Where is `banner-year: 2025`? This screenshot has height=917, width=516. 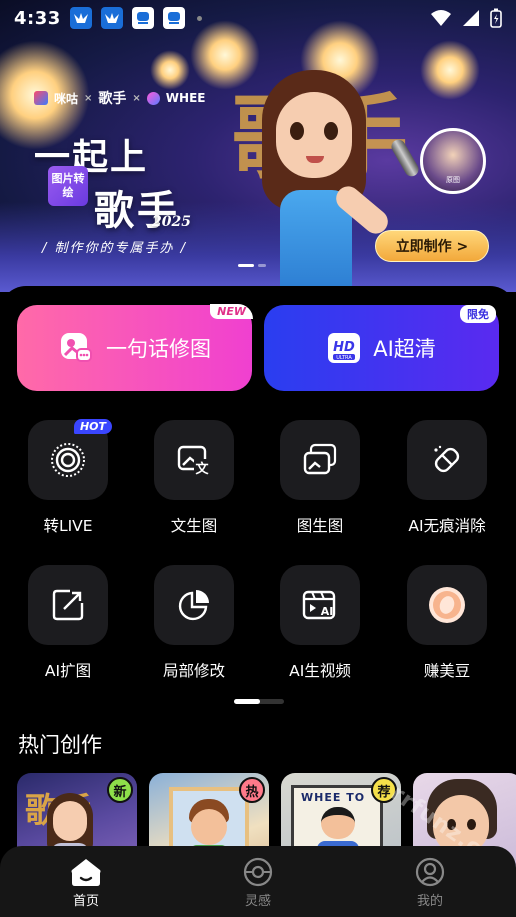 banner-year: 2025 is located at coordinates (171, 222).